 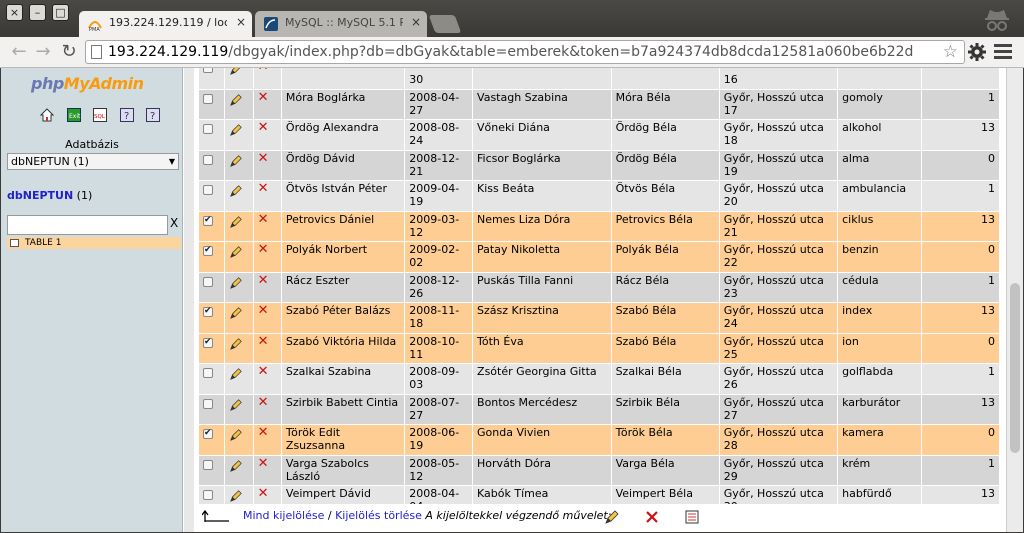 I want to click on cell-birthdate-line1: 2008-12-, so click(x=434, y=280).